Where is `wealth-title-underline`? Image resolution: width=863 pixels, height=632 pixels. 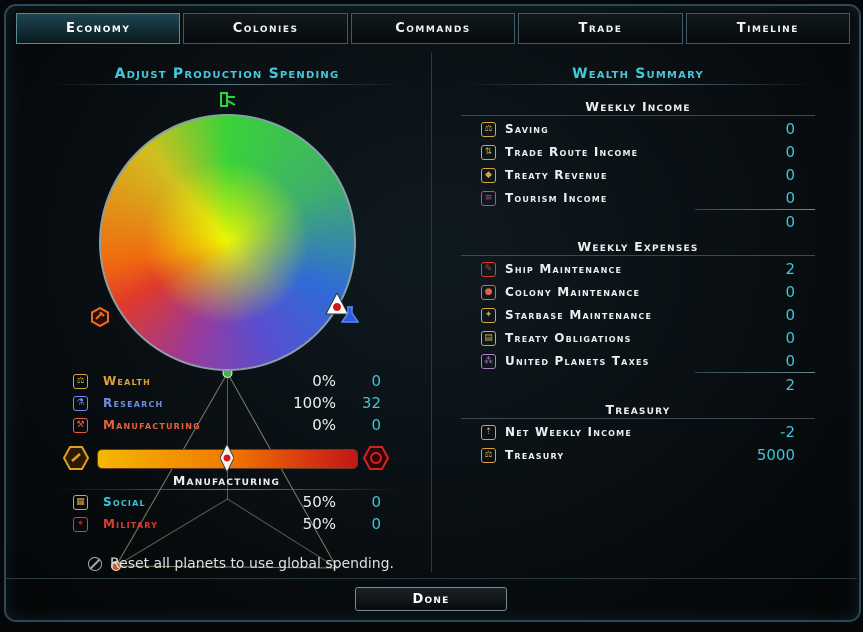 wealth-title-underline is located at coordinates (638, 84).